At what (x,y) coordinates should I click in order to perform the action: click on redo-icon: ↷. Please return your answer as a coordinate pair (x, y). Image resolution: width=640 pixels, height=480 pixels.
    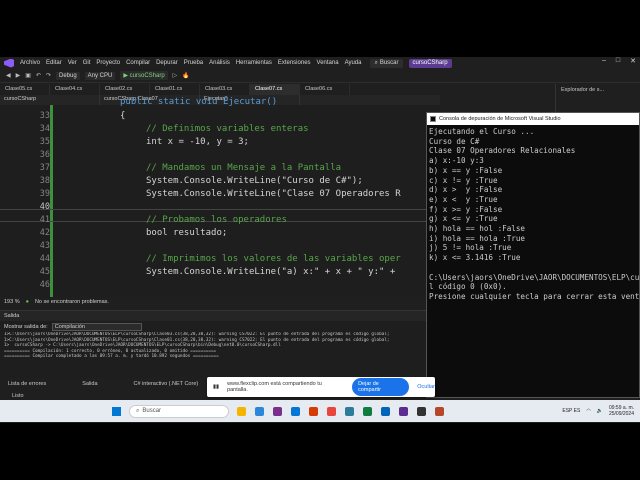
    Looking at the image, I should click on (48, 75).